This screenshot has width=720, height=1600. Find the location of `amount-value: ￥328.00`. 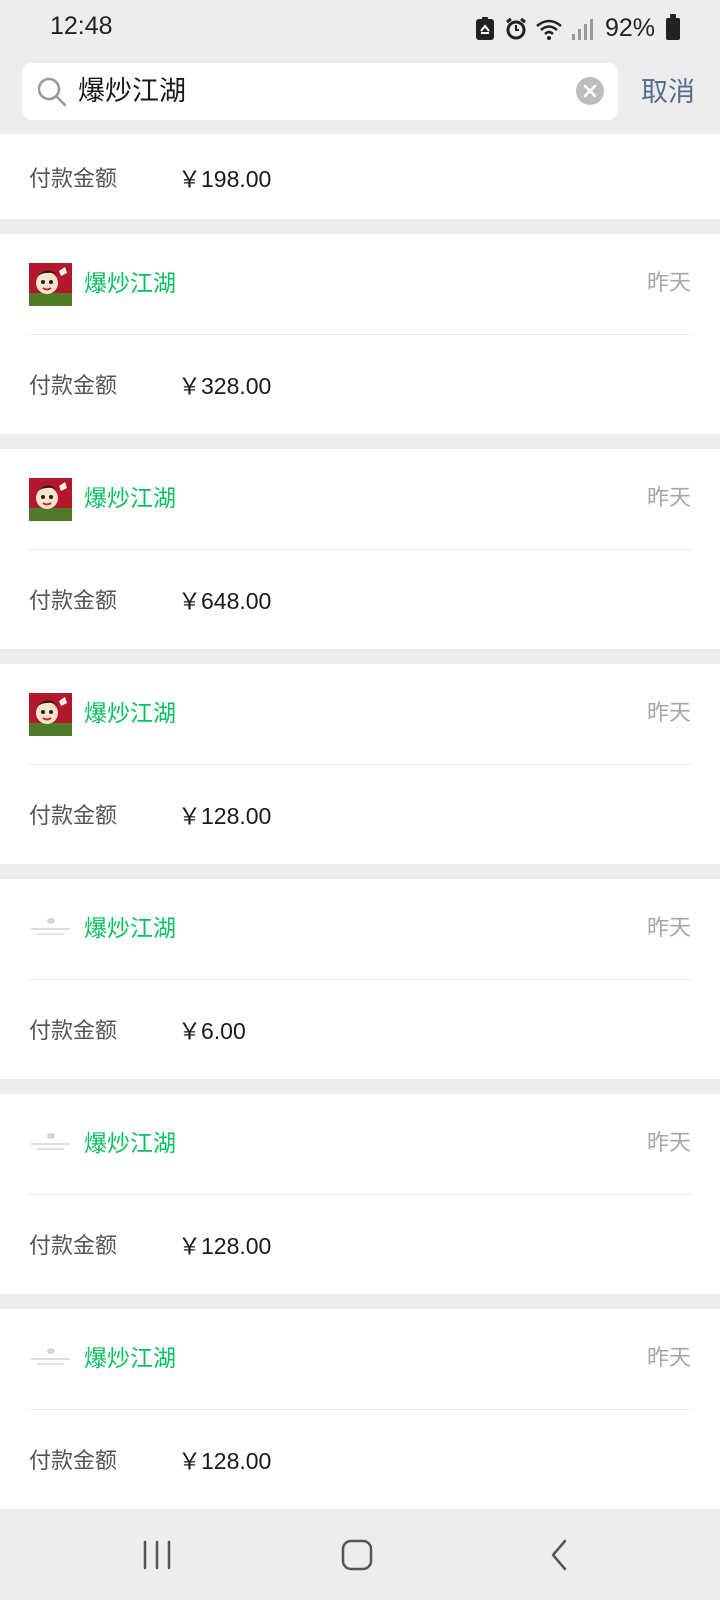

amount-value: ￥328.00 is located at coordinates (225, 386).